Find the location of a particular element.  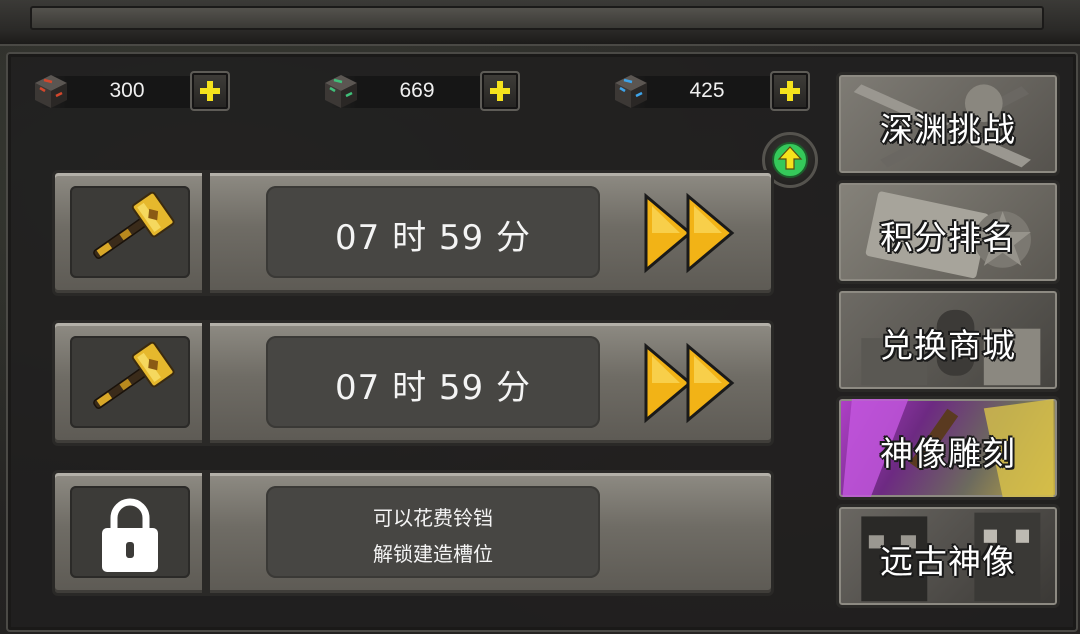

top-frame-bar is located at coordinates (540, 23).